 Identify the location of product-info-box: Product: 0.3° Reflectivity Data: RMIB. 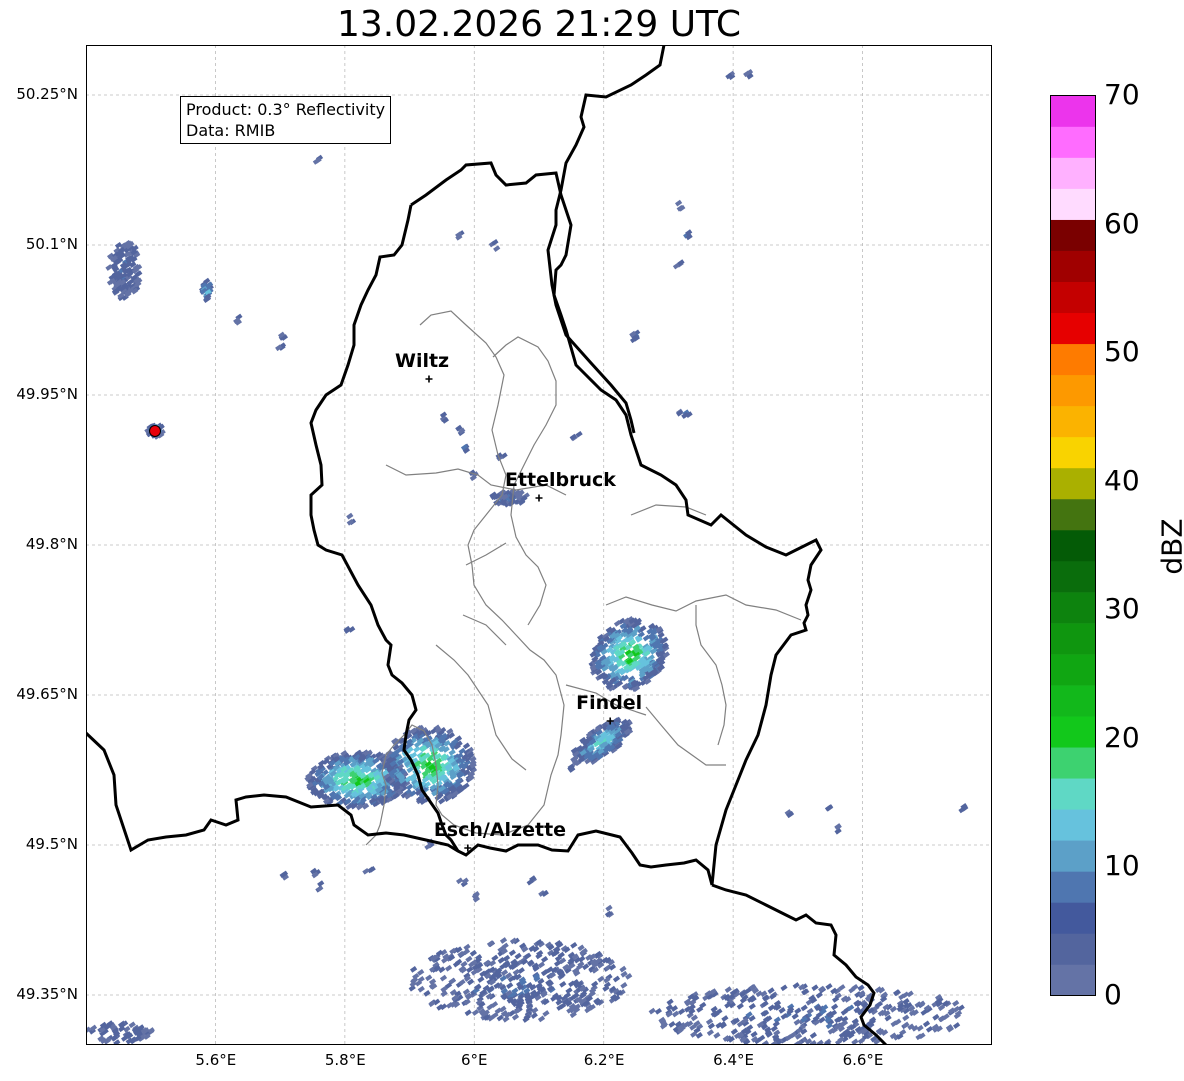
(286, 120).